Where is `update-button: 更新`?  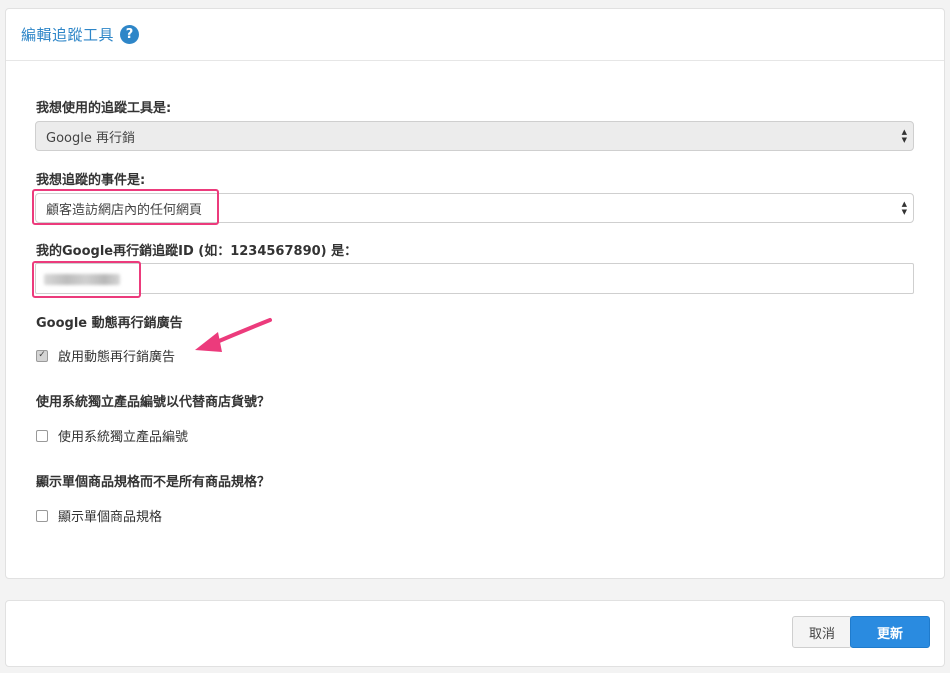 update-button: 更新 is located at coordinates (890, 632).